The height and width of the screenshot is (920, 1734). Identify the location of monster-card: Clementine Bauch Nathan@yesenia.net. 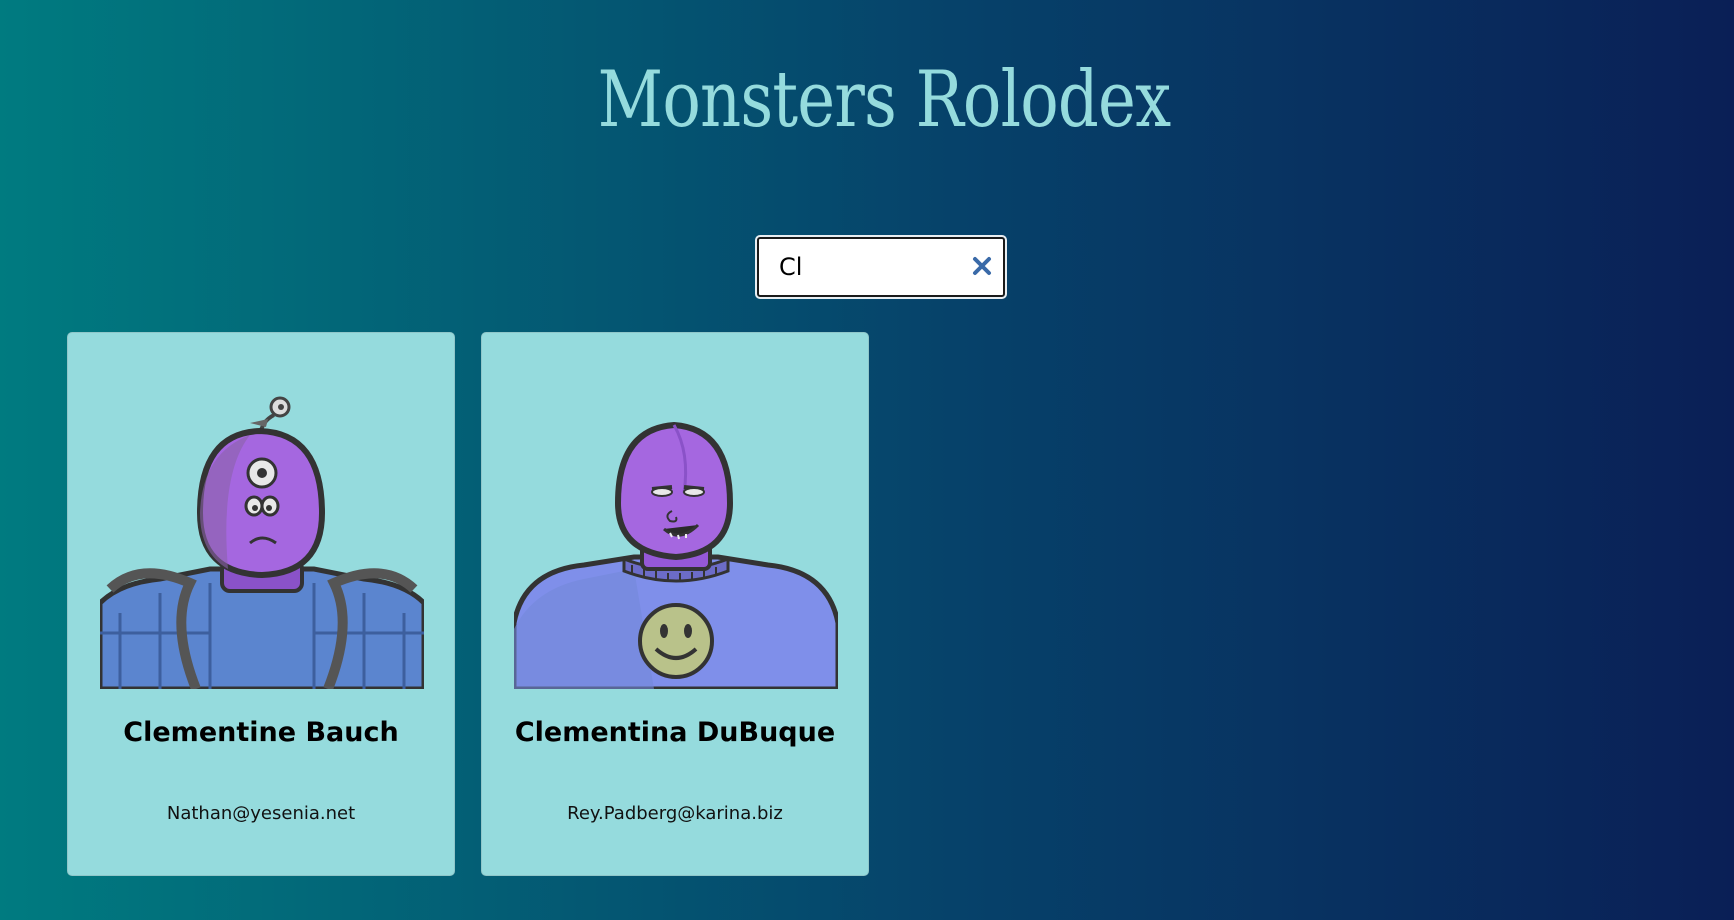
(261, 604).